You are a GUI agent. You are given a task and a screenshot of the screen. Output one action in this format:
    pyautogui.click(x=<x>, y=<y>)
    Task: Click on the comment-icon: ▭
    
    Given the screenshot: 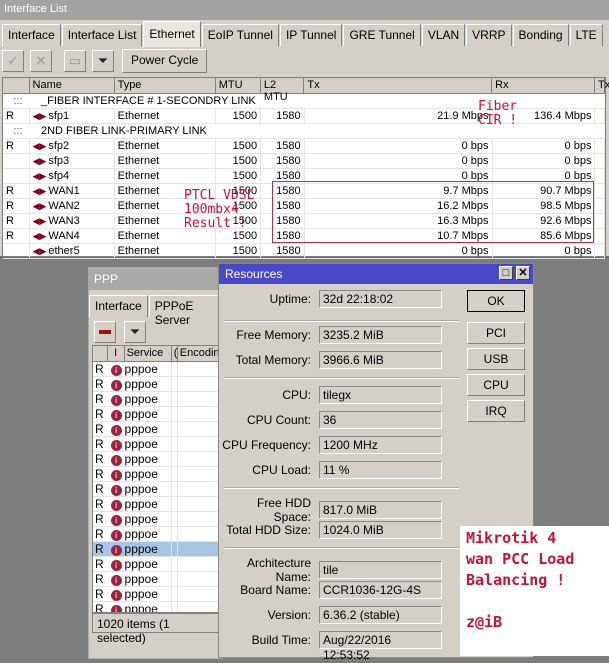 What is the action you would take?
    pyautogui.click(x=75, y=60)
    